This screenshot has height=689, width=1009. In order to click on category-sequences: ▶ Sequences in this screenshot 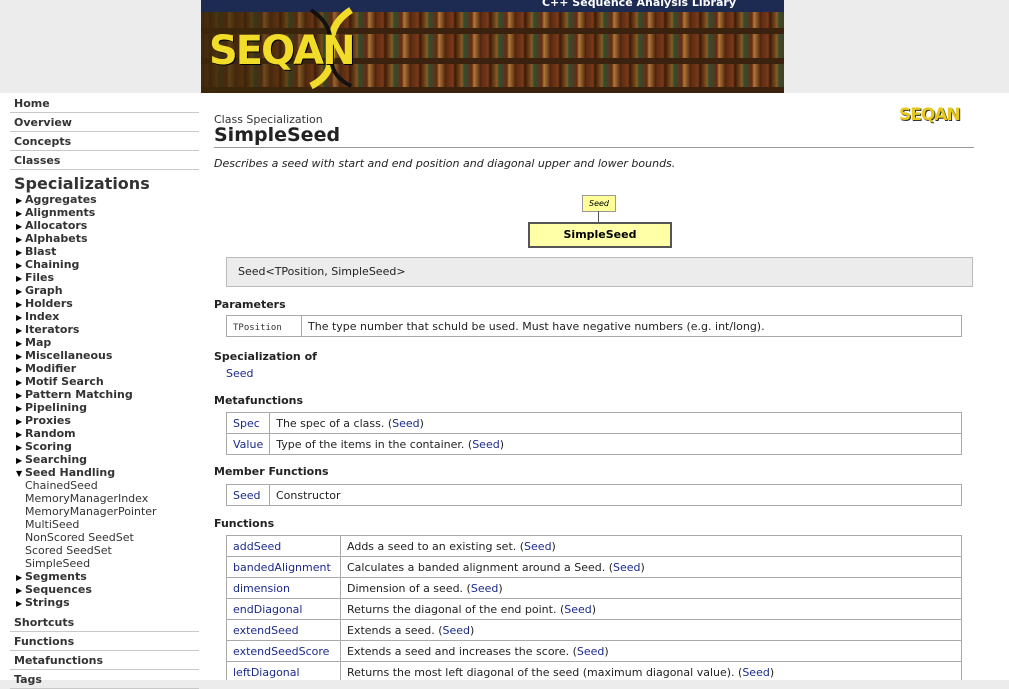, I will do `click(108, 589)`.